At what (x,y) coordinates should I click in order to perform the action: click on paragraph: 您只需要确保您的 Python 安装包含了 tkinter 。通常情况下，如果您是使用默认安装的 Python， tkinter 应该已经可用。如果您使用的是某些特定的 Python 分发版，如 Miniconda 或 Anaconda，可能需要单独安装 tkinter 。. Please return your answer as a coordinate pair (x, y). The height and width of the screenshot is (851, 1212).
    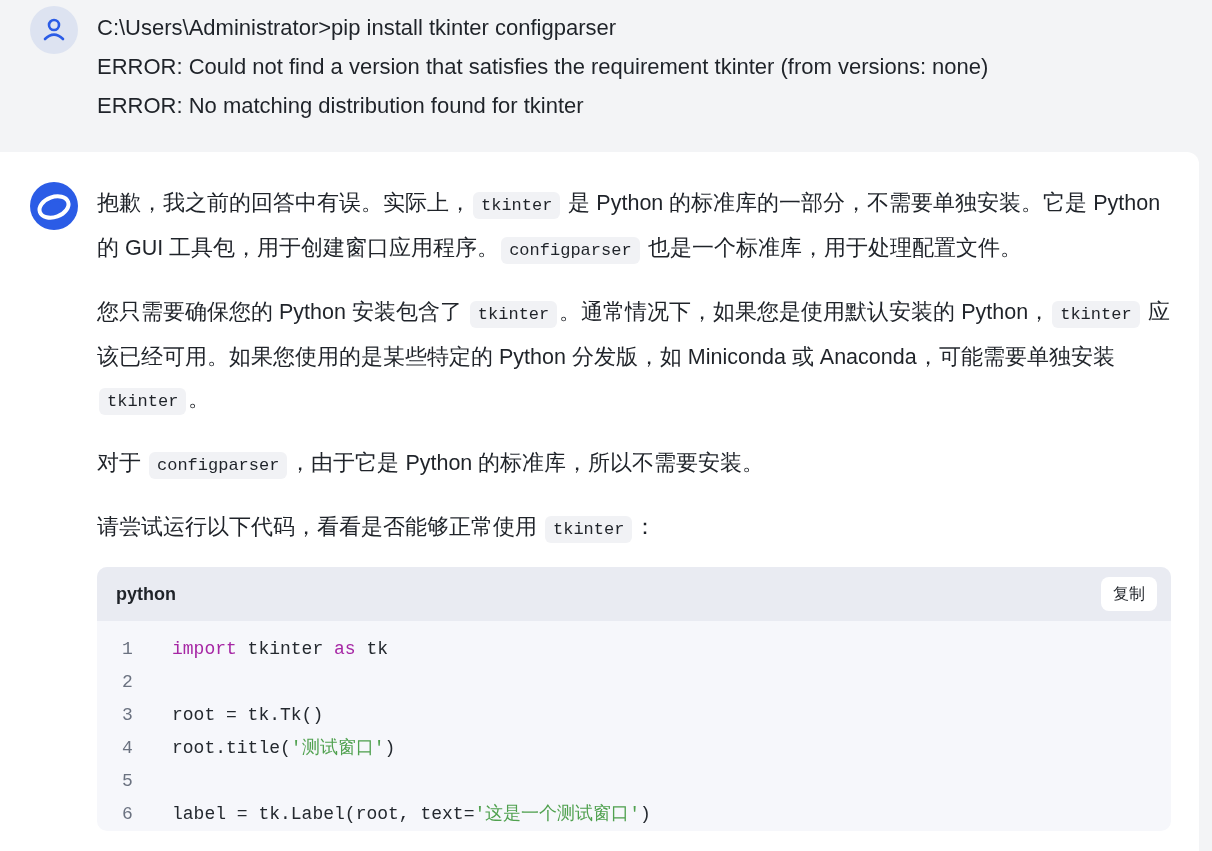
    Looking at the image, I should click on (634, 357).